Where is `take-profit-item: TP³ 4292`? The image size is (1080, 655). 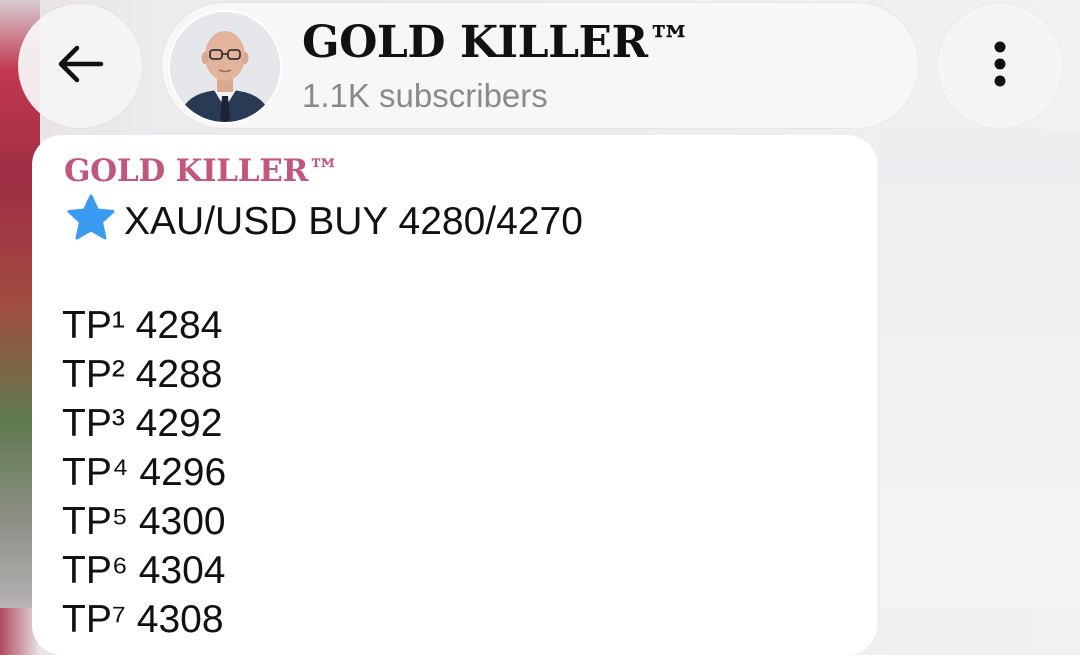 take-profit-item: TP³ 4292 is located at coordinates (142, 423).